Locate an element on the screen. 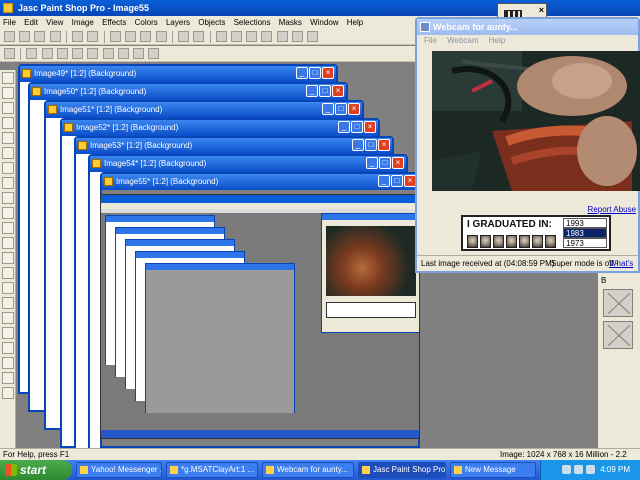 This screenshot has width=640, height=480. menu-window: Window is located at coordinates (324, 22).